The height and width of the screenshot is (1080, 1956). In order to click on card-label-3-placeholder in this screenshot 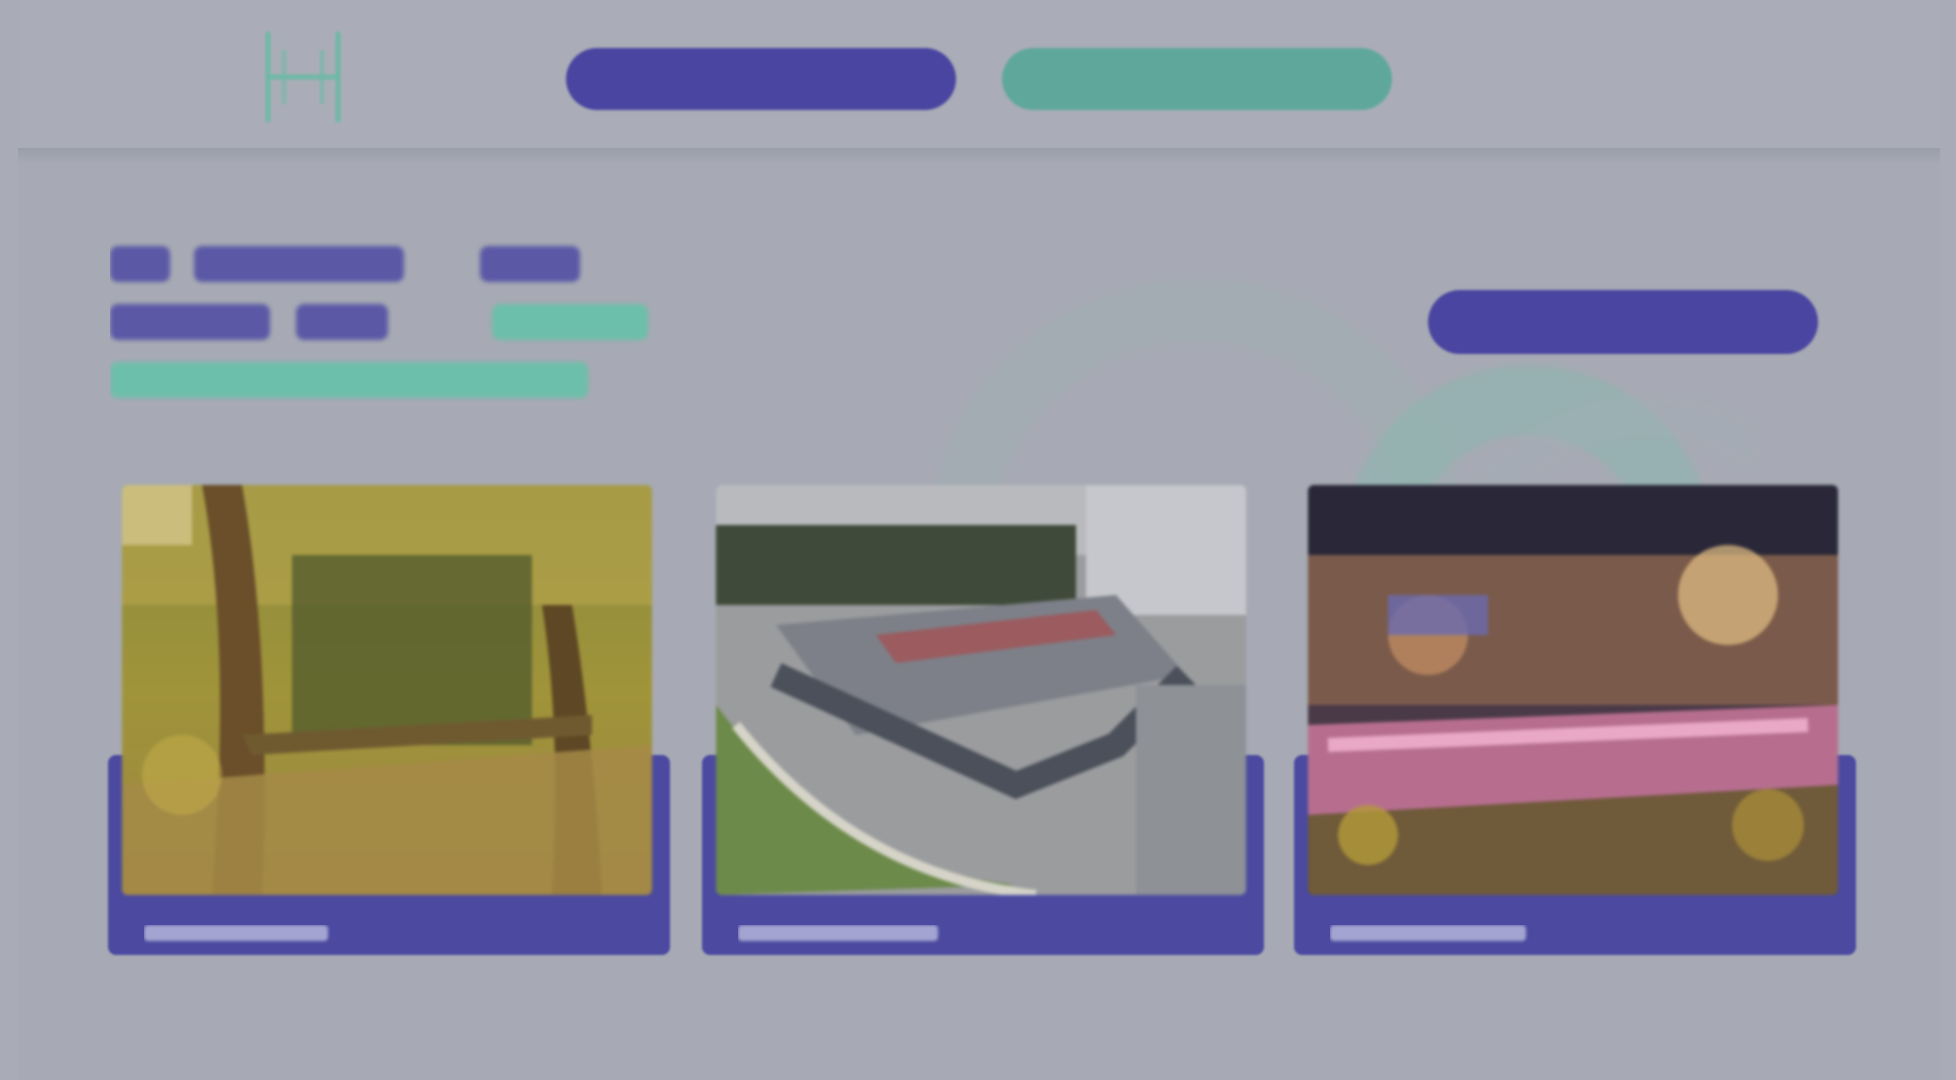, I will do `click(1428, 933)`.